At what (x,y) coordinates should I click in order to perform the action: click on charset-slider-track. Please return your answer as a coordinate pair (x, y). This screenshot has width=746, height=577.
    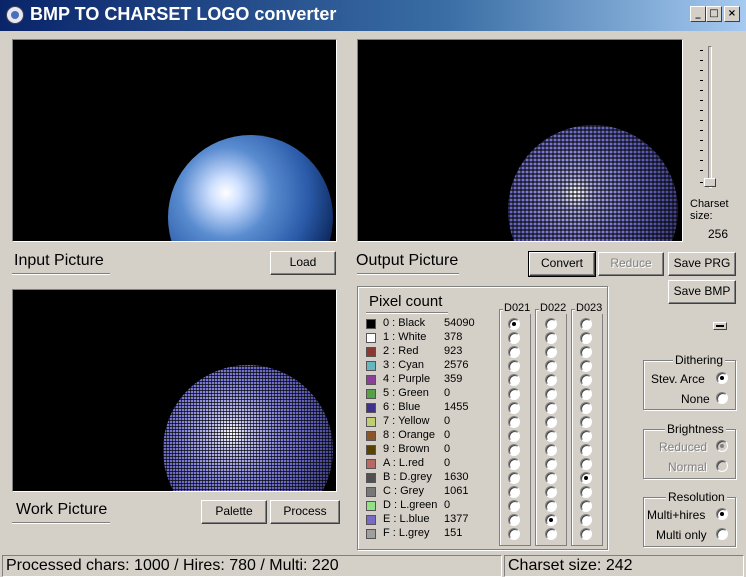
    Looking at the image, I should click on (710, 117).